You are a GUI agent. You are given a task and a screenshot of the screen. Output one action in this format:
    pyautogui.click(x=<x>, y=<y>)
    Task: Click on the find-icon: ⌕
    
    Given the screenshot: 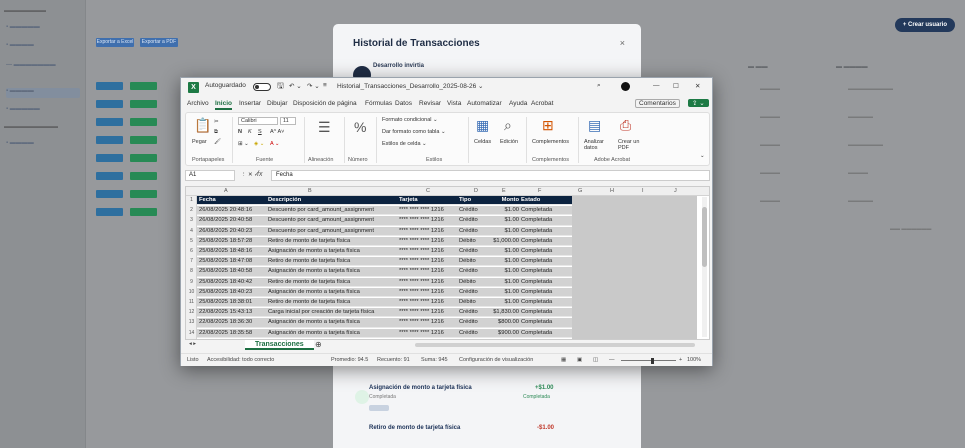 What is the action you would take?
    pyautogui.click(x=508, y=125)
    